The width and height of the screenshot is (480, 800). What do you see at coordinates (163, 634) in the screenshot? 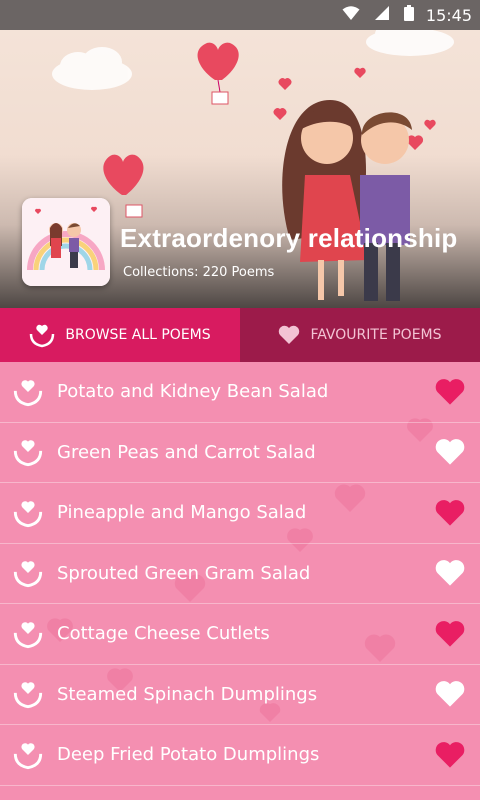
I see `poem-title: Cottage Cheese Cutlets` at bounding box center [163, 634].